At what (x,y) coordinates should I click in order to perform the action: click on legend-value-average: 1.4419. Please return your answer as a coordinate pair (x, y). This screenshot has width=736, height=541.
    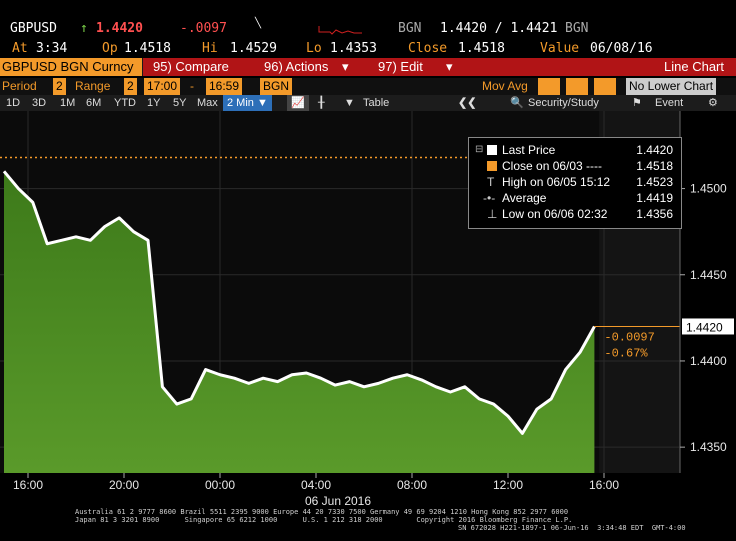
    Looking at the image, I should click on (654, 198).